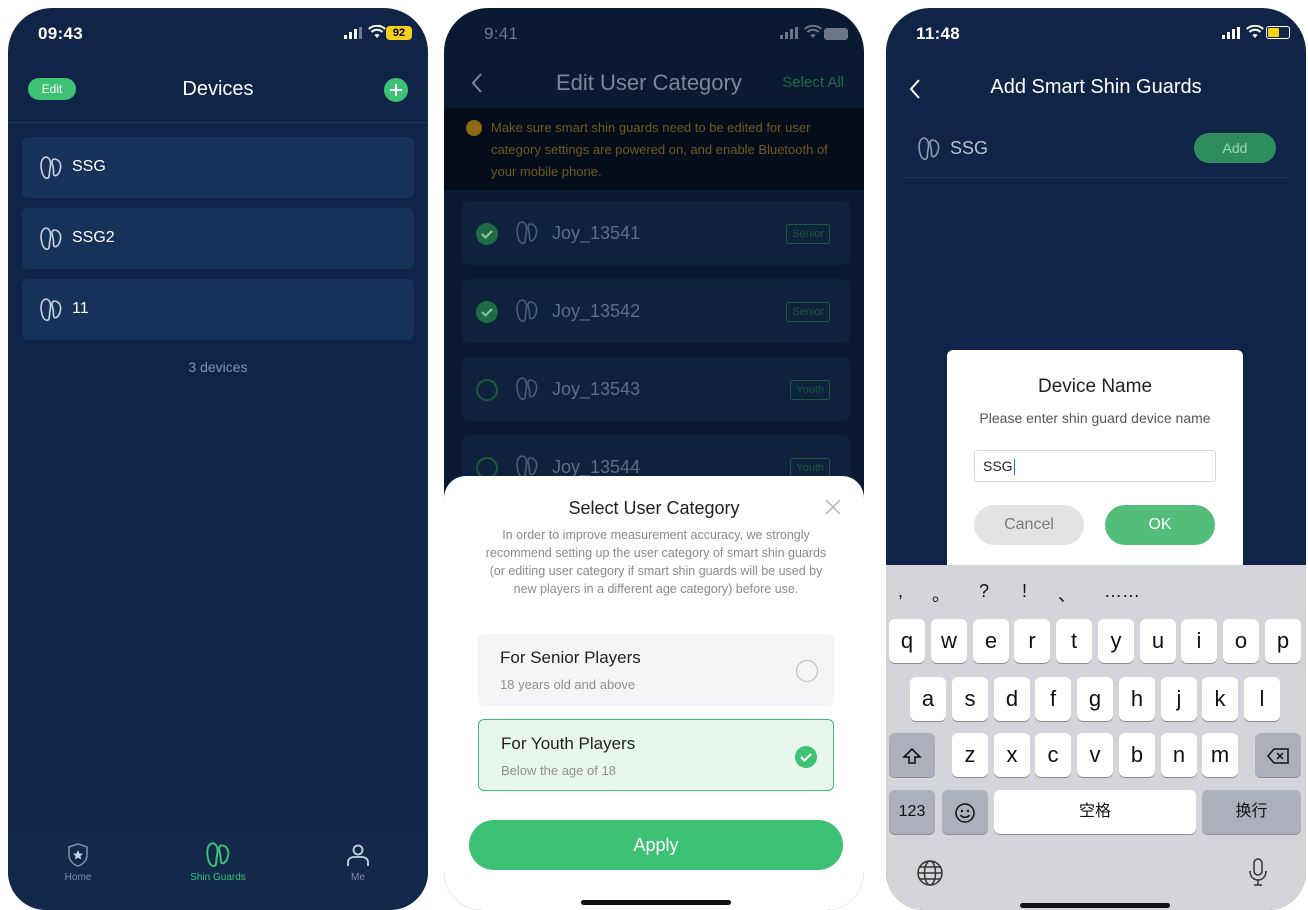 The height and width of the screenshot is (910, 1308). Describe the element at coordinates (656, 389) in the screenshot. I see `user-row: Joy_13543 Youth` at that location.